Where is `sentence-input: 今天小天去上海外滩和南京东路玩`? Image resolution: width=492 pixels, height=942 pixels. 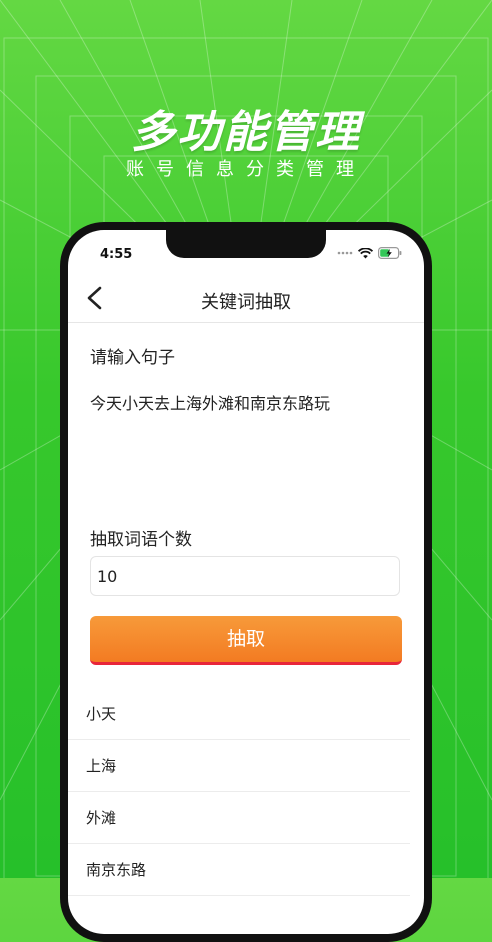
sentence-input: 今天小天去上海外滩和南京东路玩 is located at coordinates (250, 402).